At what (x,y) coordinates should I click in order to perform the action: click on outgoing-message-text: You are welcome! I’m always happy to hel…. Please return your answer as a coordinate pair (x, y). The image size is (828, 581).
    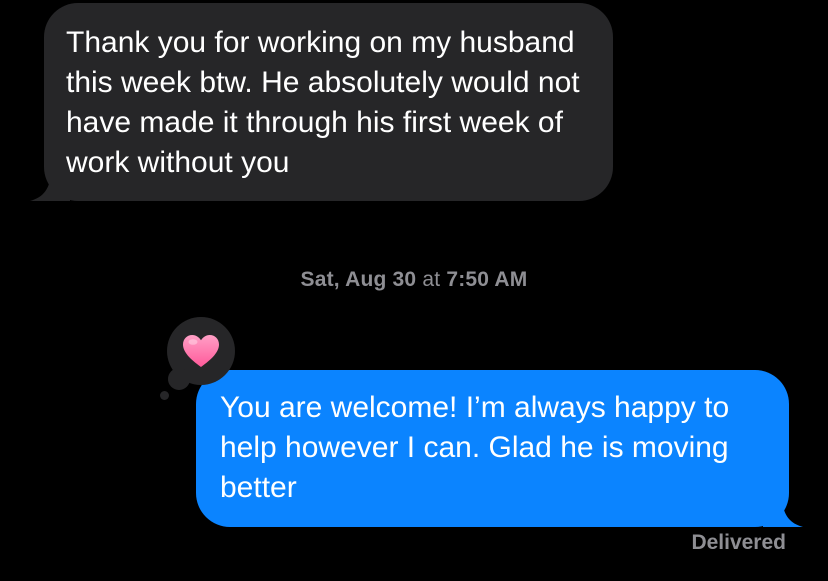
    Looking at the image, I should click on (475, 447).